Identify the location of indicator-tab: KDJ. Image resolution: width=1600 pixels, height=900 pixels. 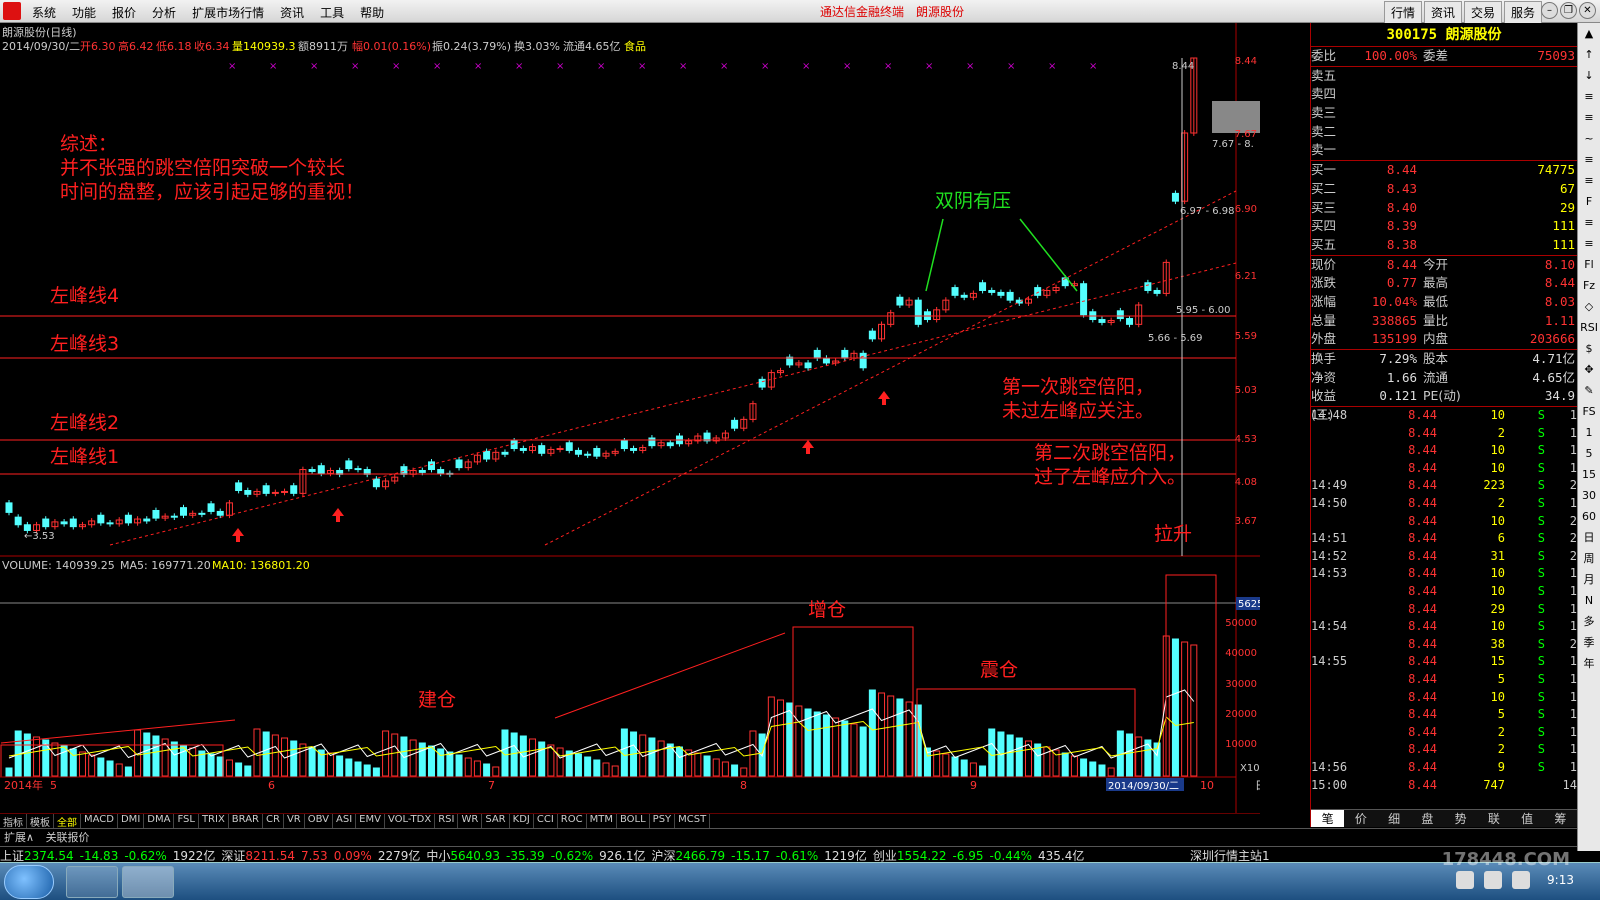
(522, 821).